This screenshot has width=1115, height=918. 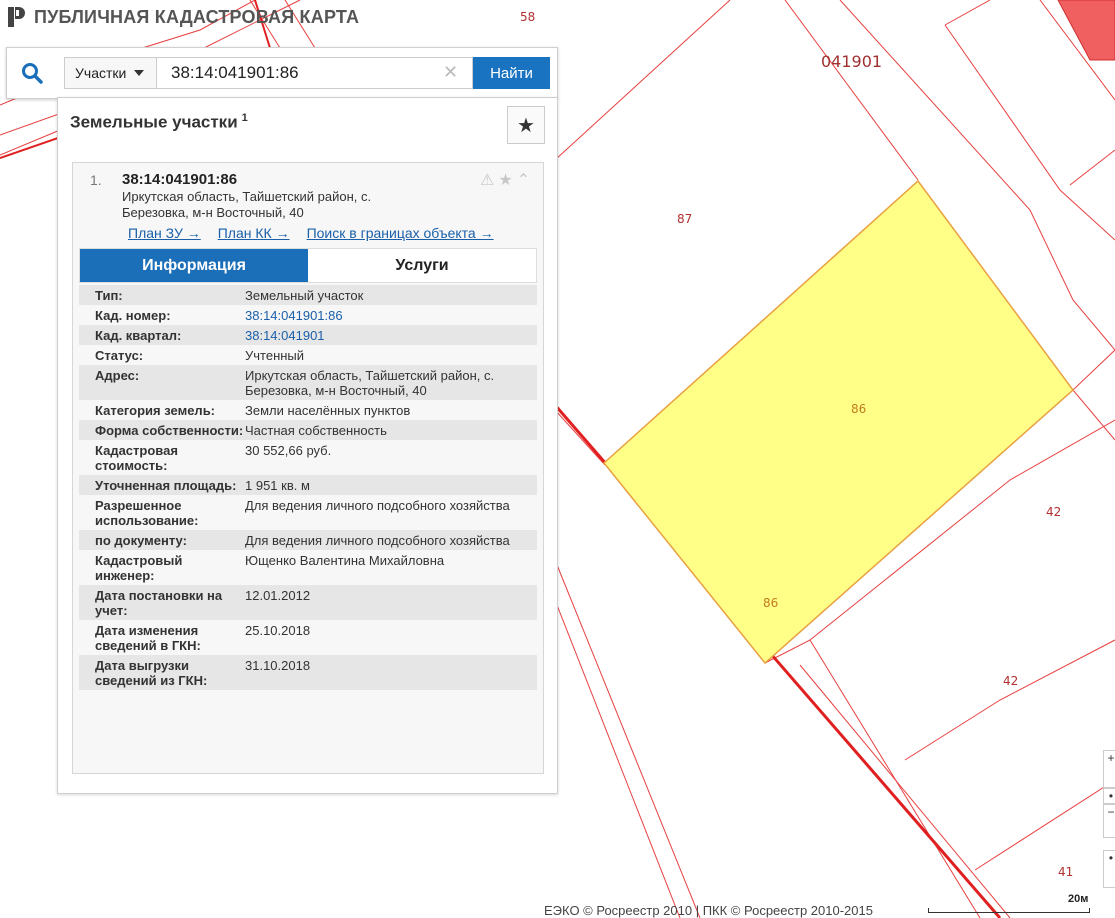 What do you see at coordinates (523, 180) in the screenshot?
I see `chevron-up-icon: ⌃` at bounding box center [523, 180].